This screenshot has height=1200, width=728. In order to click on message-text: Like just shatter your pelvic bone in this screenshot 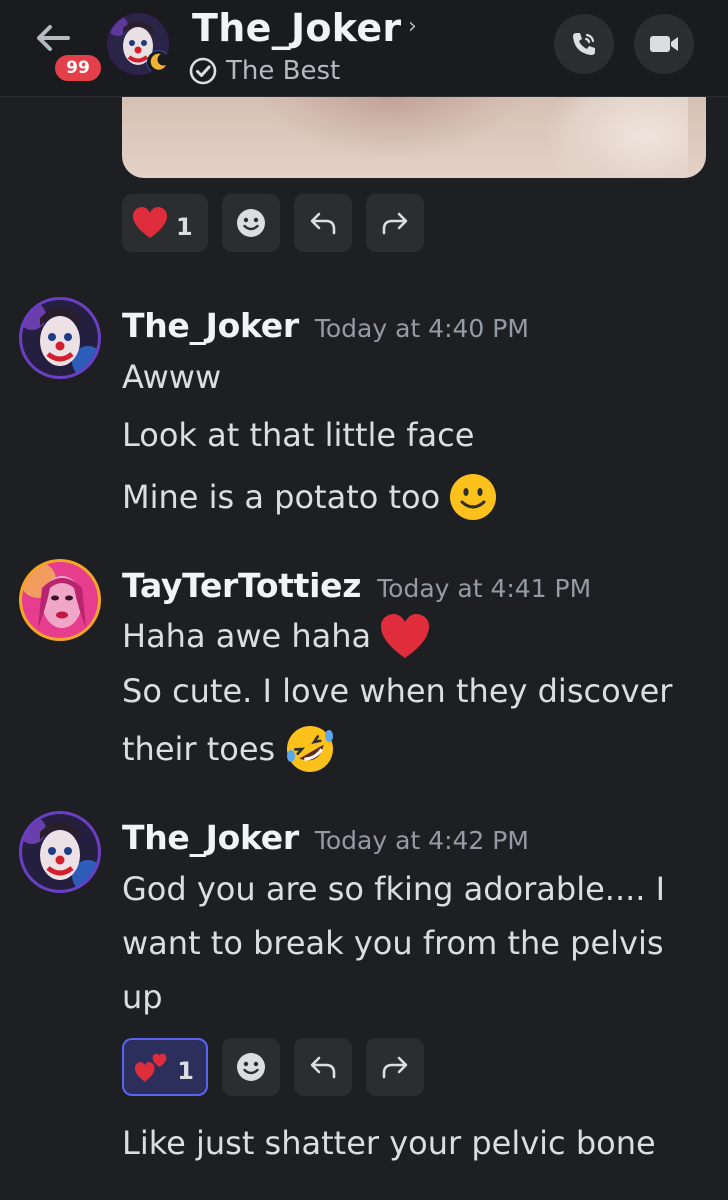, I will do `click(389, 1143)`.